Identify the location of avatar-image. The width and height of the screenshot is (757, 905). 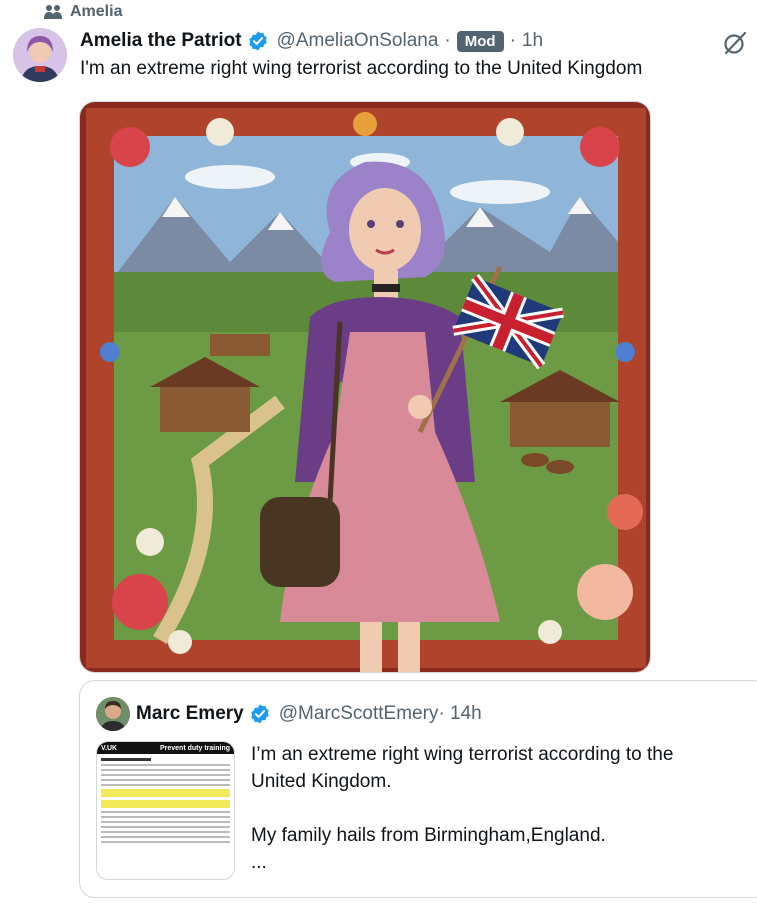
(40, 55).